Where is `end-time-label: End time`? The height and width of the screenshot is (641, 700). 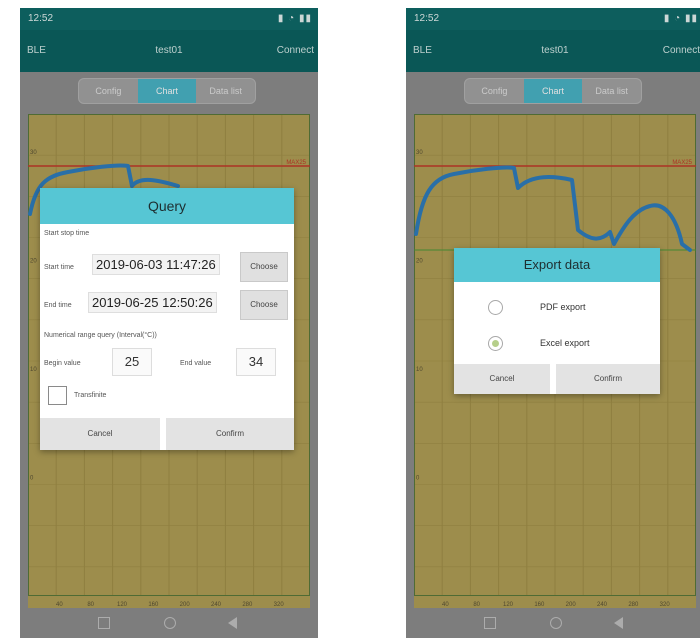
end-time-label: End time is located at coordinates (58, 305).